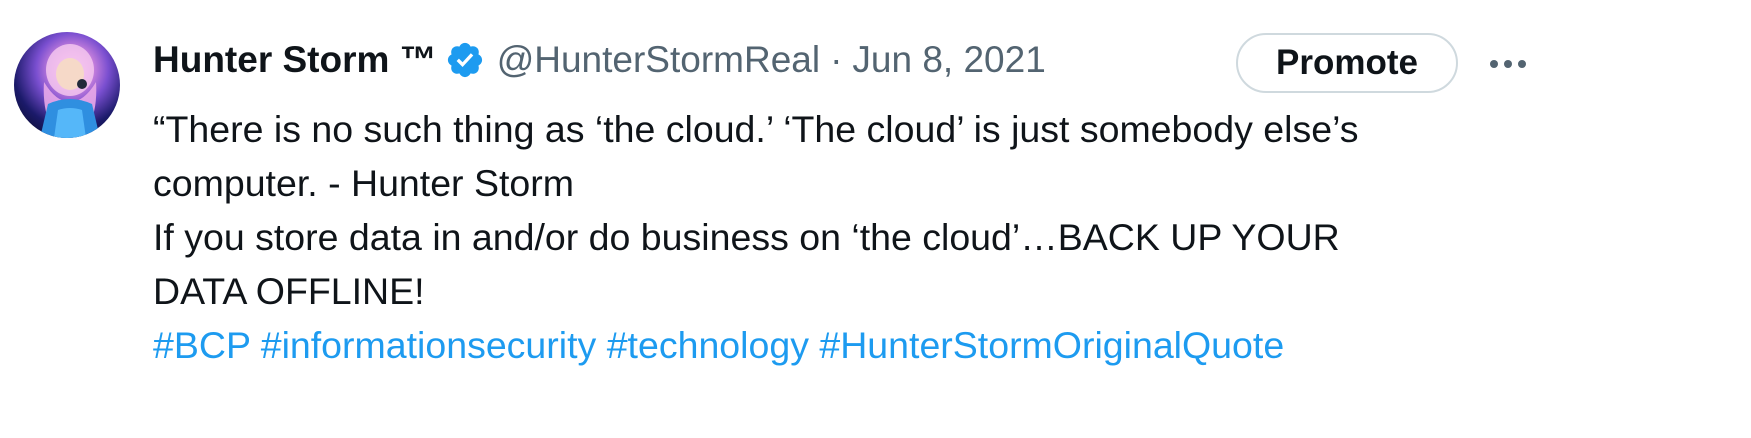 The width and height of the screenshot is (1751, 438). I want to click on promote-button: Promote, so click(1347, 63).